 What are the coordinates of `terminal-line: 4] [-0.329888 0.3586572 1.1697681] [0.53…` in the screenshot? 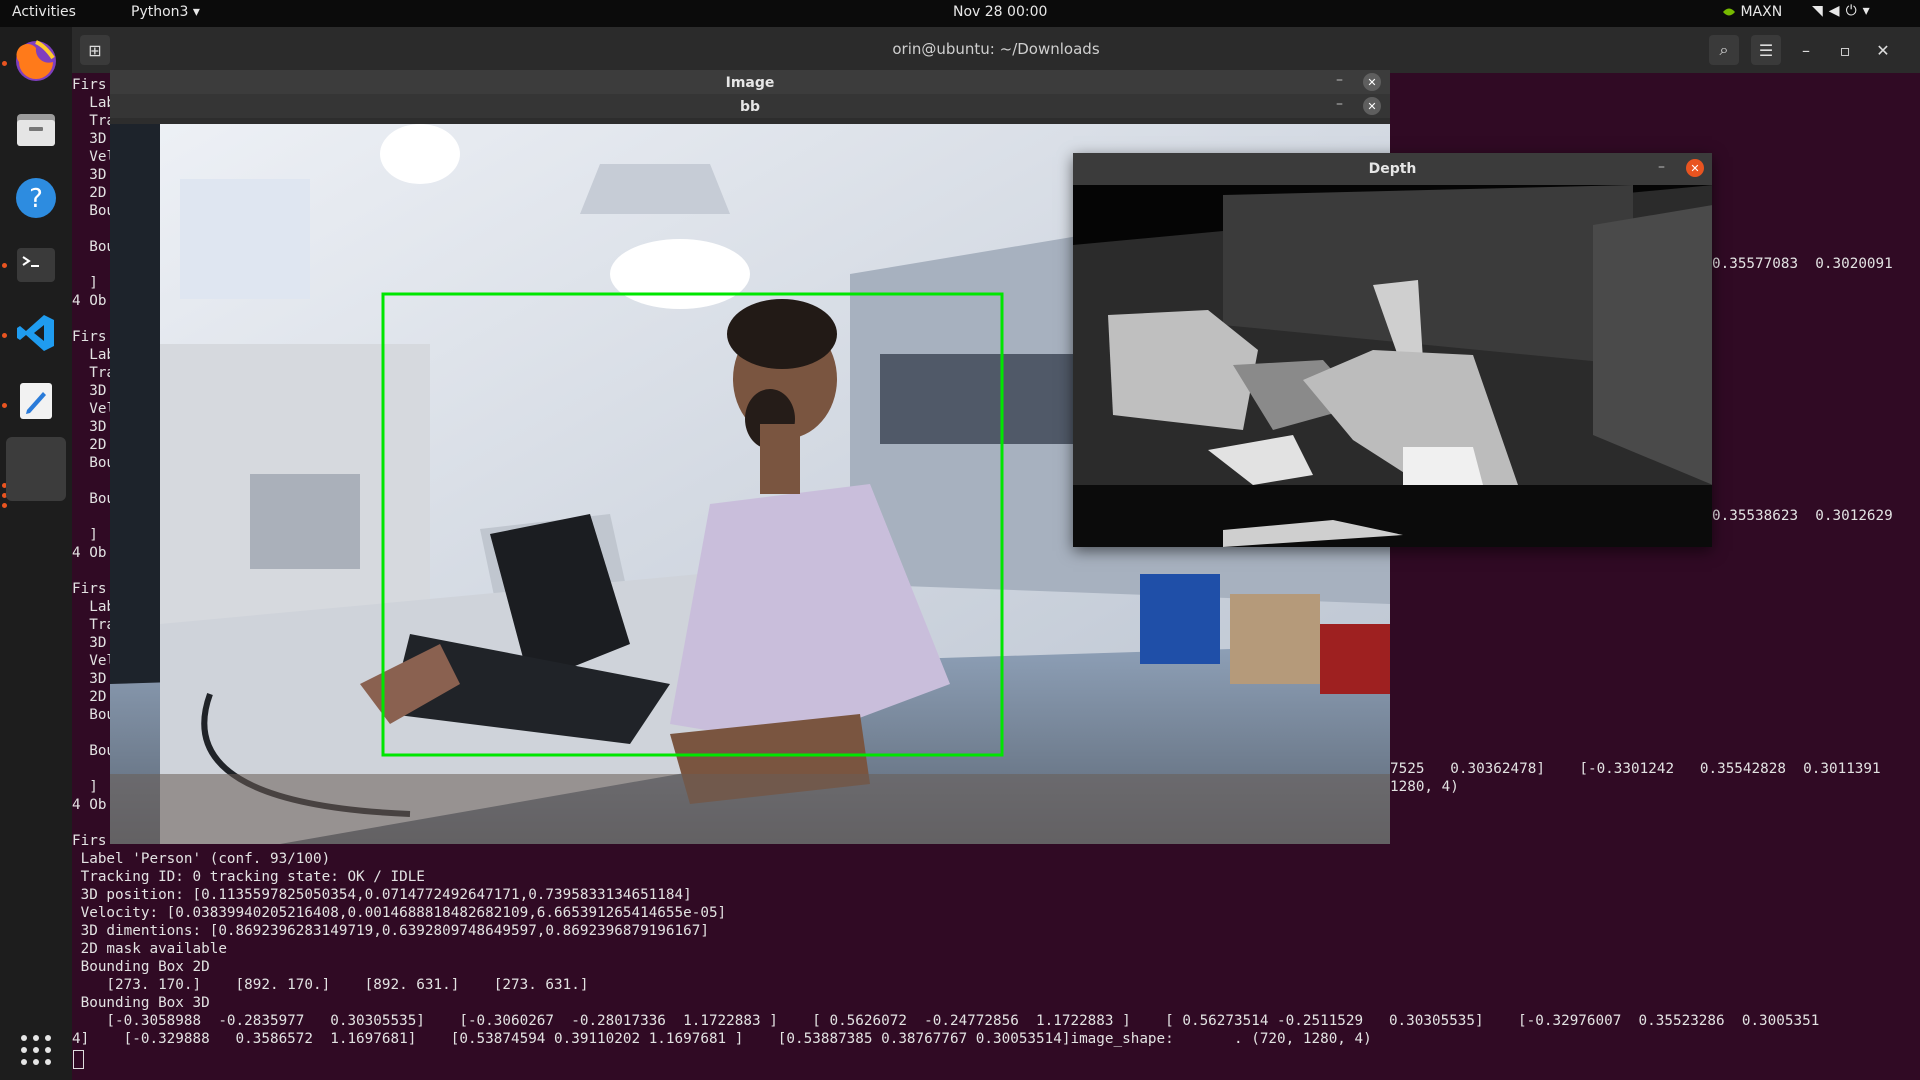 It's located at (722, 1039).